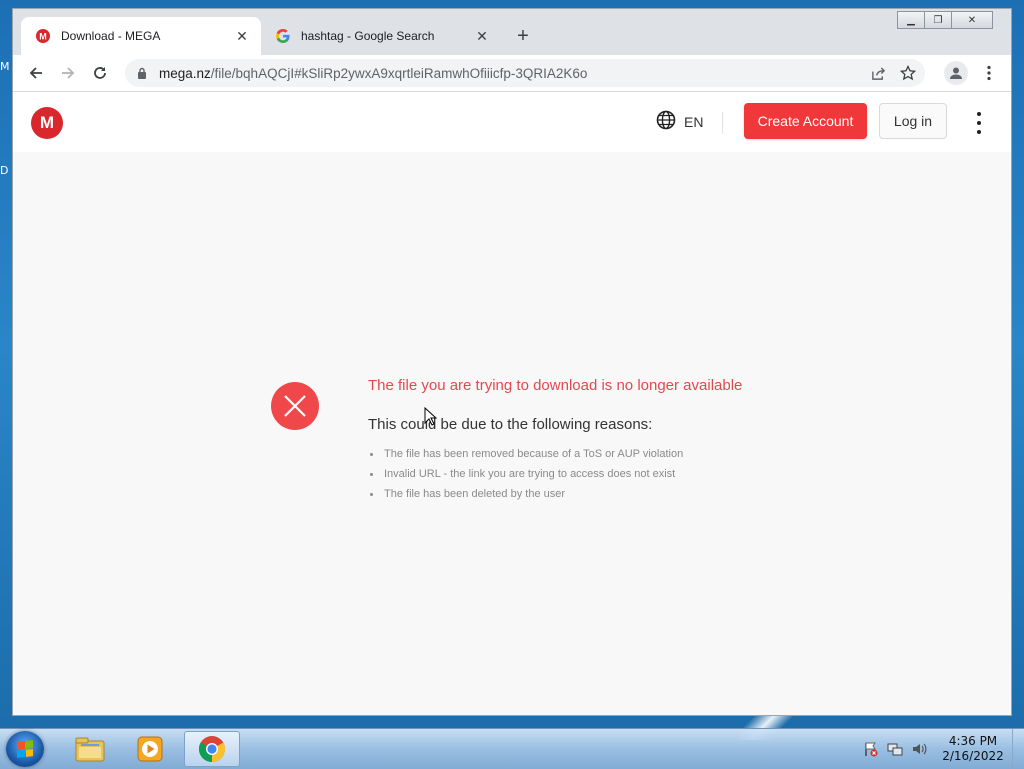 This screenshot has width=1024, height=769. Describe the element at coordinates (47, 123) in the screenshot. I see `mega-logo: M` at that location.